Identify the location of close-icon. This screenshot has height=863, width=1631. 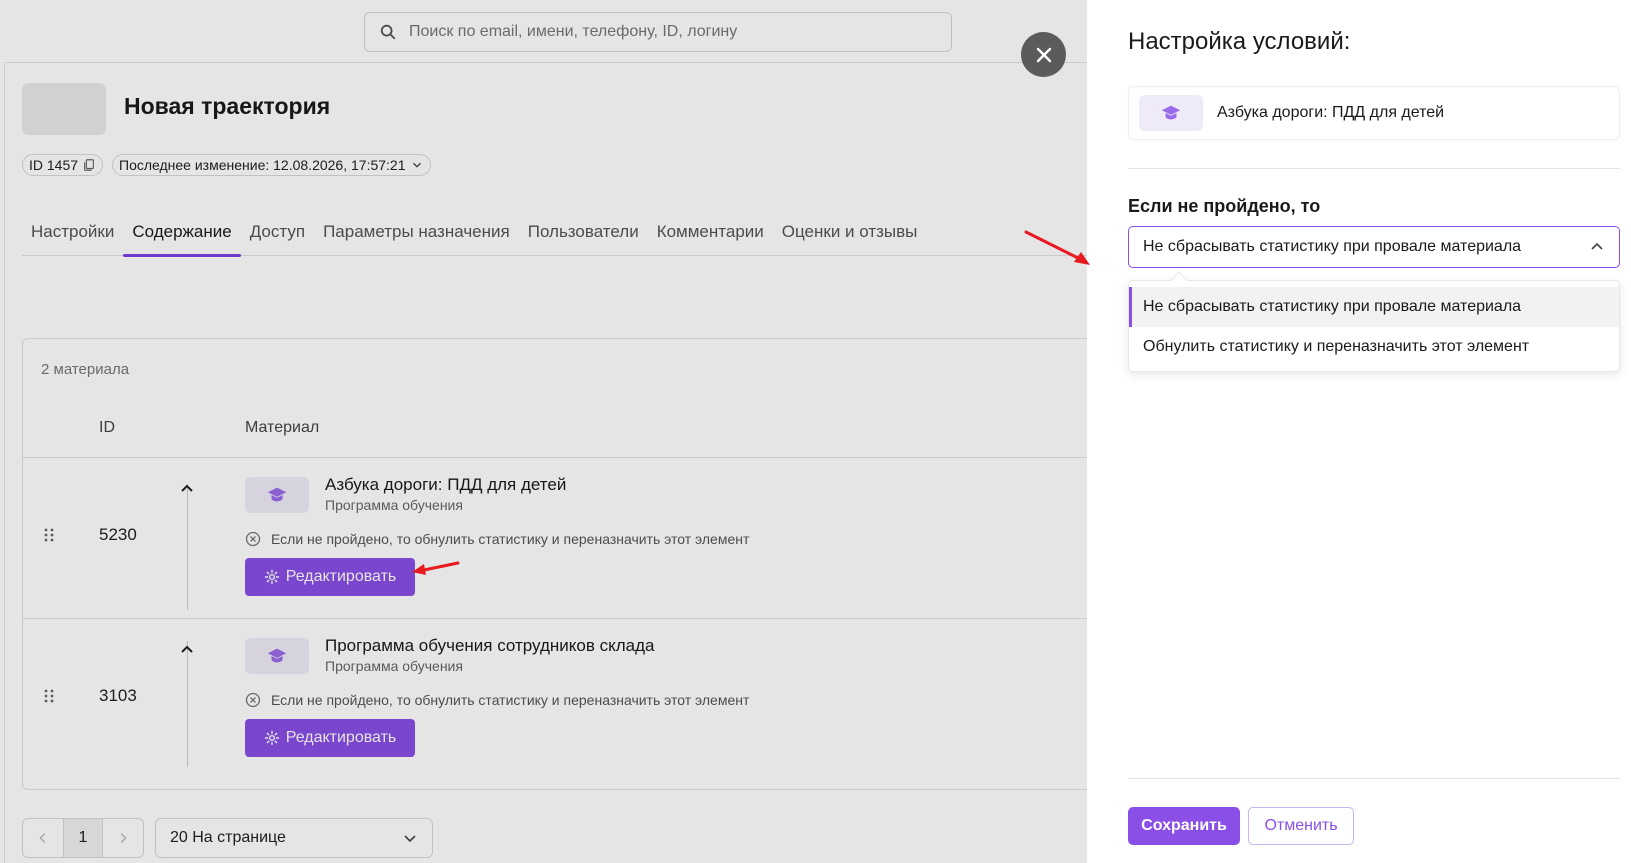
(1043, 54).